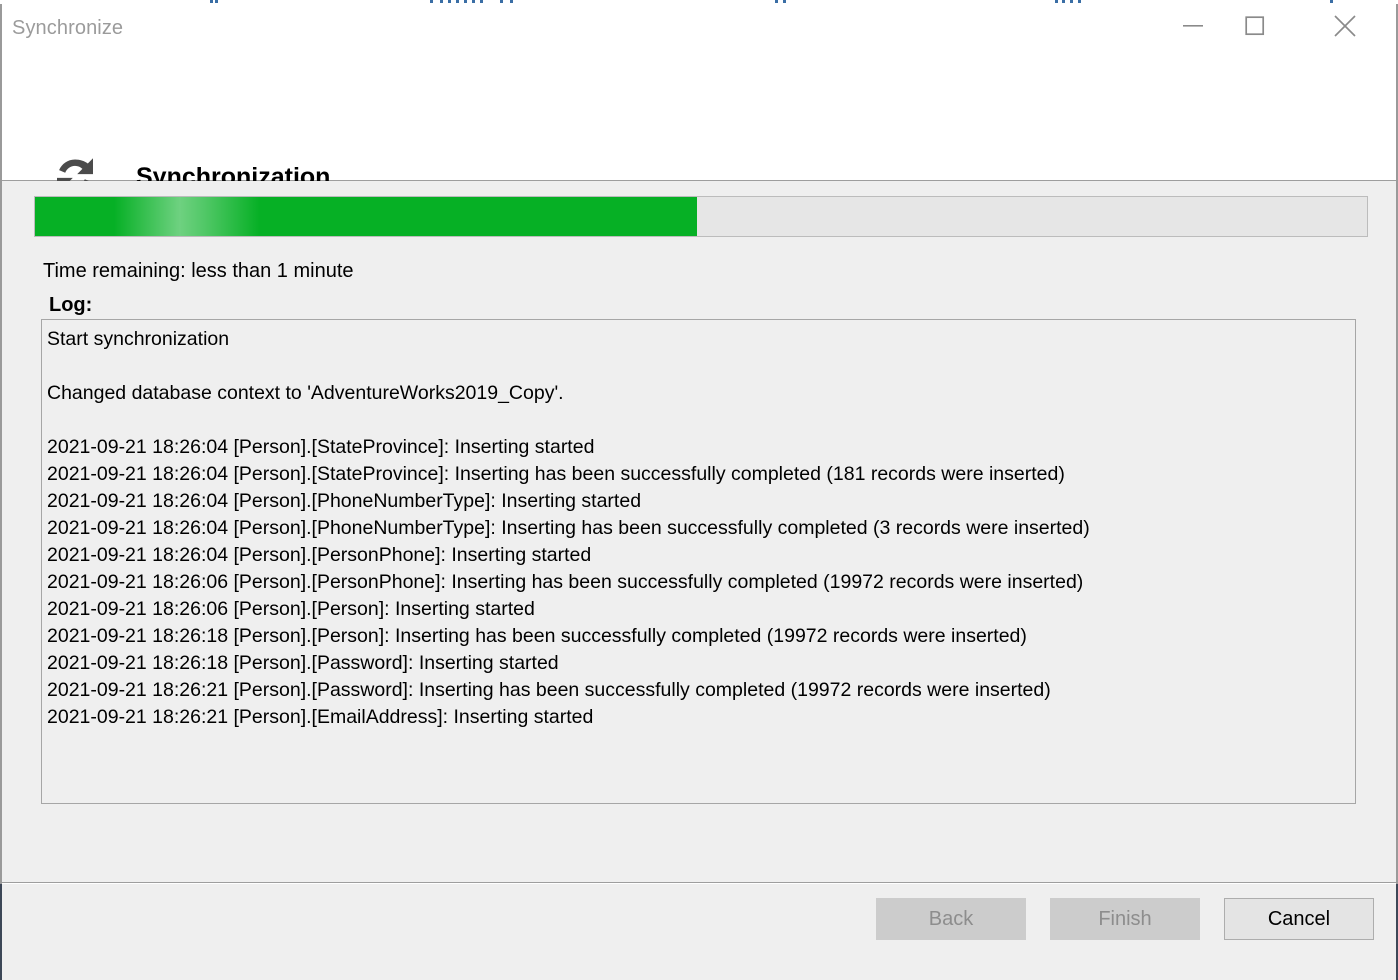 Image resolution: width=1398 pixels, height=980 pixels. Describe the element at coordinates (1299, 919) in the screenshot. I see `cancel-button: Cancel` at that location.